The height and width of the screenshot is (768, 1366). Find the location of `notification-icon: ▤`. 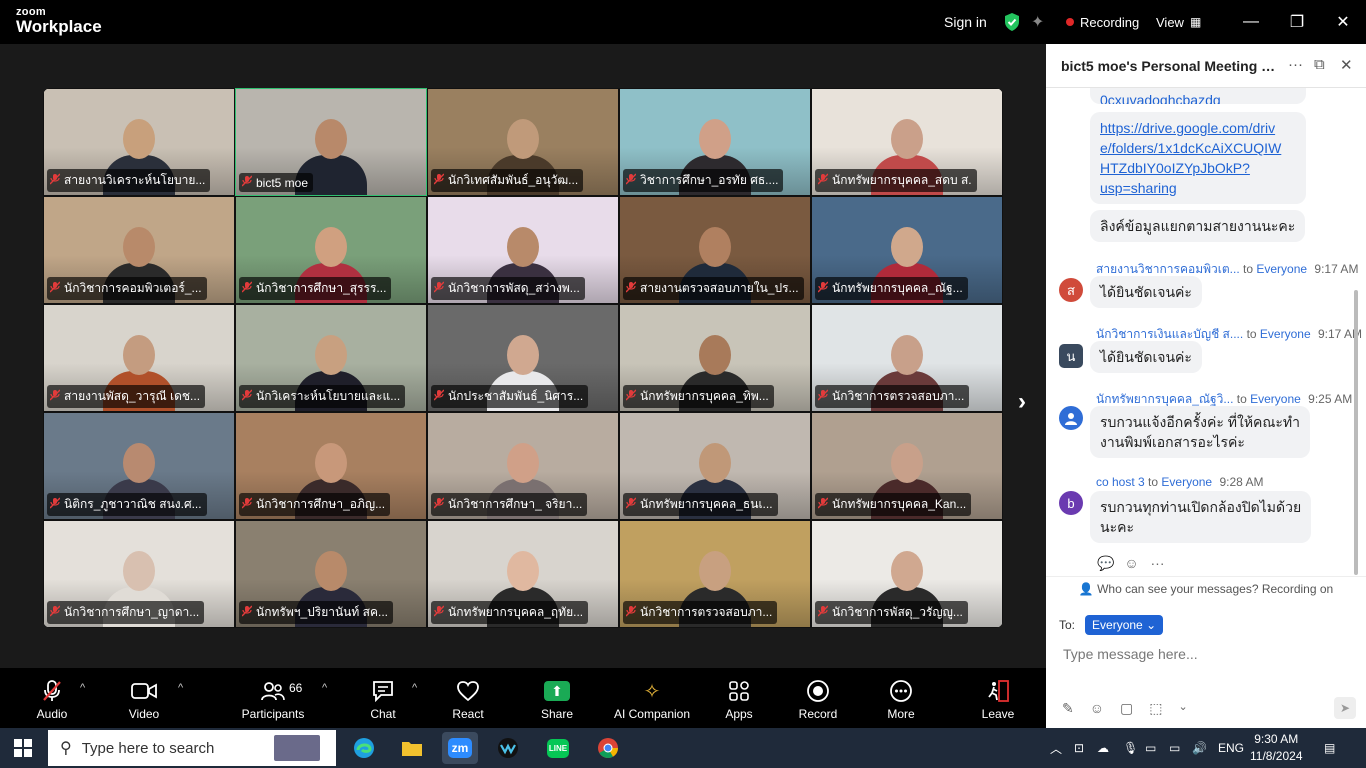

notification-icon: ▤ is located at coordinates (1329, 748).